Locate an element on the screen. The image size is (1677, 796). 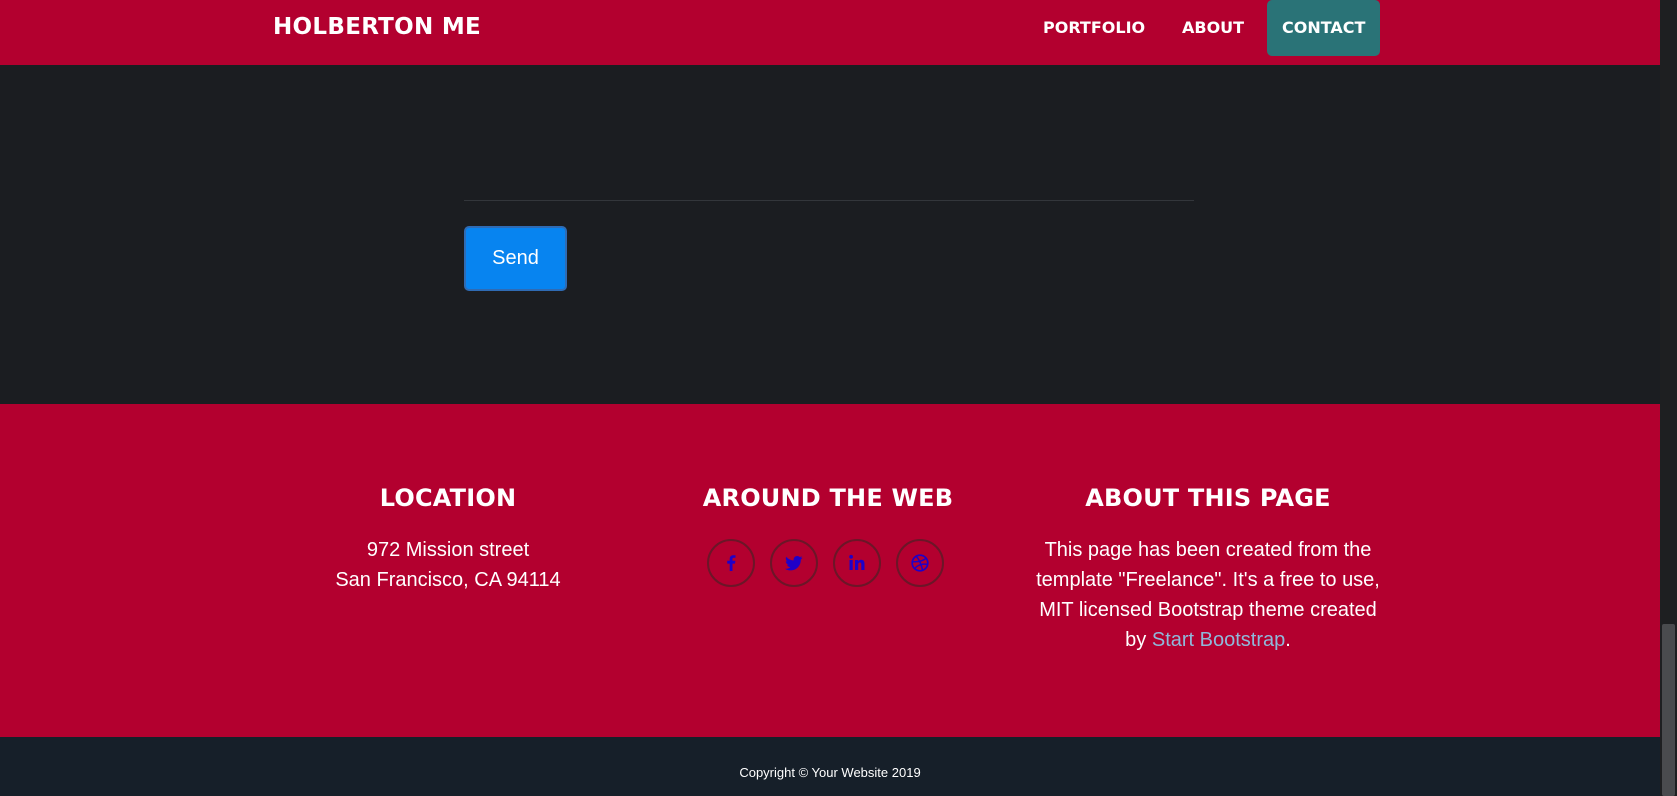
copyright-bar: Copyright © Your Website 2019 is located at coordinates (830, 766).